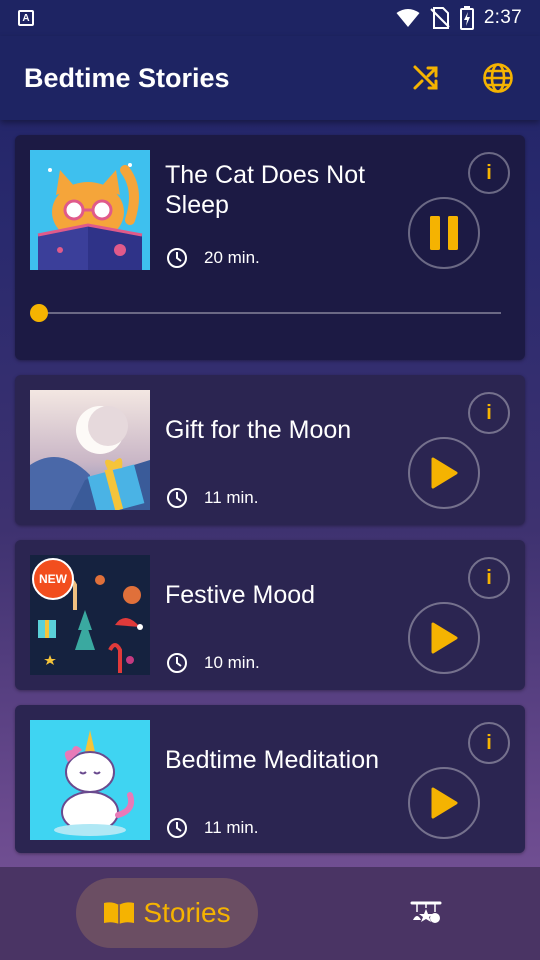  I want to click on duration-text: 20 min., so click(232, 257).